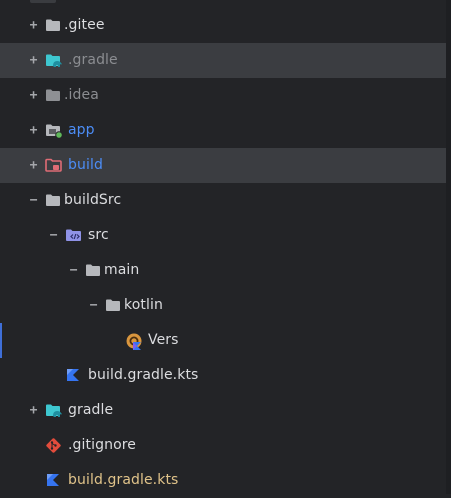 The image size is (451, 498). Describe the element at coordinates (91, 410) in the screenshot. I see `tree-item-label: gradle` at that location.